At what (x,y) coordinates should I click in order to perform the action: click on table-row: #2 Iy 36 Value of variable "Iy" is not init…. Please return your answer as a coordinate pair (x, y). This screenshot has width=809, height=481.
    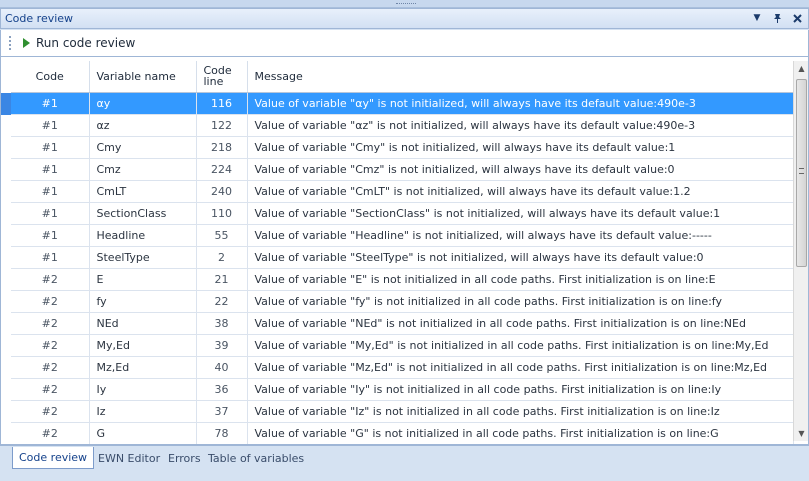
    Looking at the image, I should click on (402, 389).